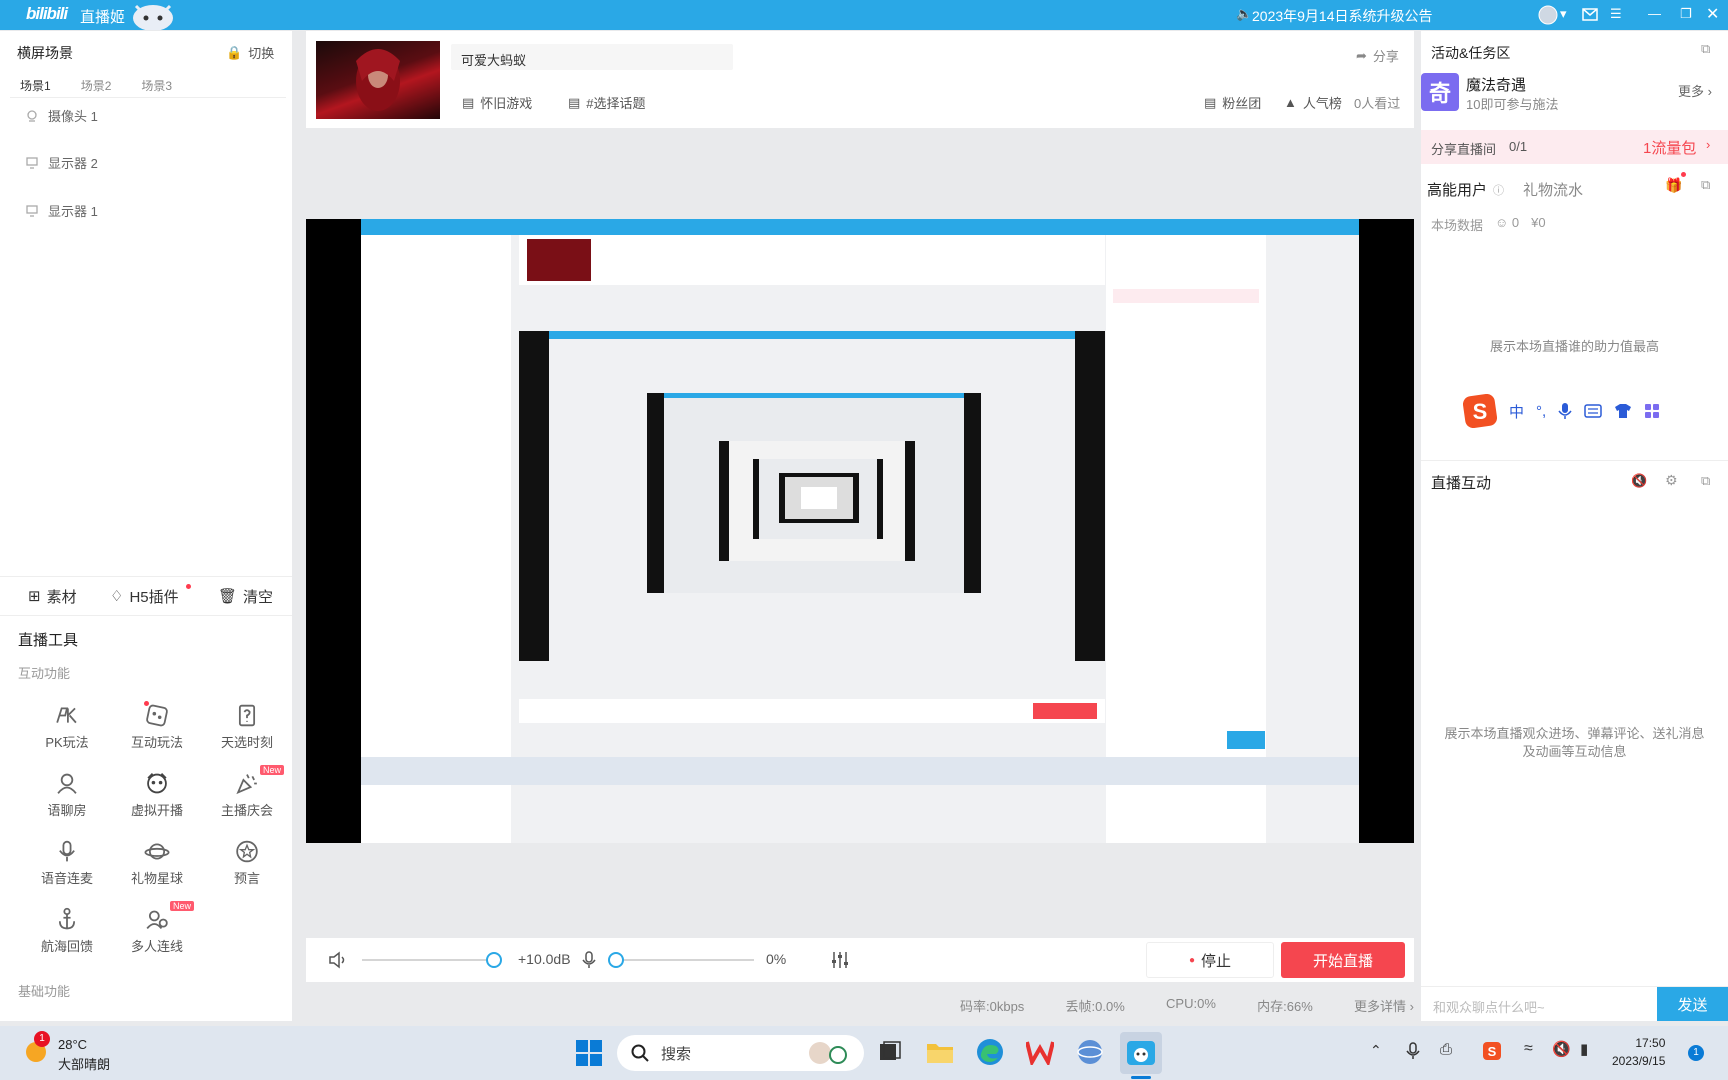 This screenshot has height=1080, width=1728. Describe the element at coordinates (616, 960) in the screenshot. I see `mic-slider-knob` at that location.